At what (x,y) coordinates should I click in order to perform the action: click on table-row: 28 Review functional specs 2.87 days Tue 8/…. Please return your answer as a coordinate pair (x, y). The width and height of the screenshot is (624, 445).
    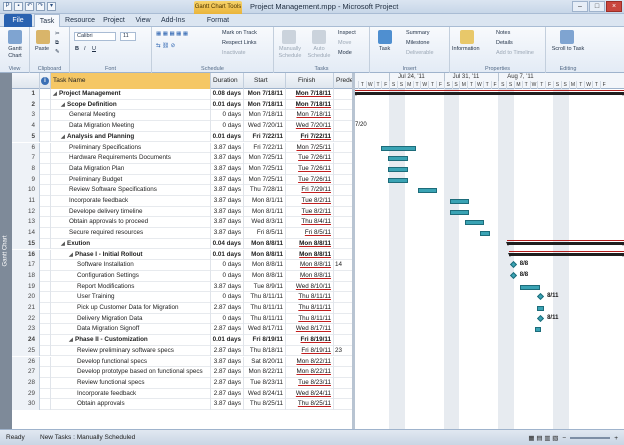
    Looking at the image, I should click on (182, 383).